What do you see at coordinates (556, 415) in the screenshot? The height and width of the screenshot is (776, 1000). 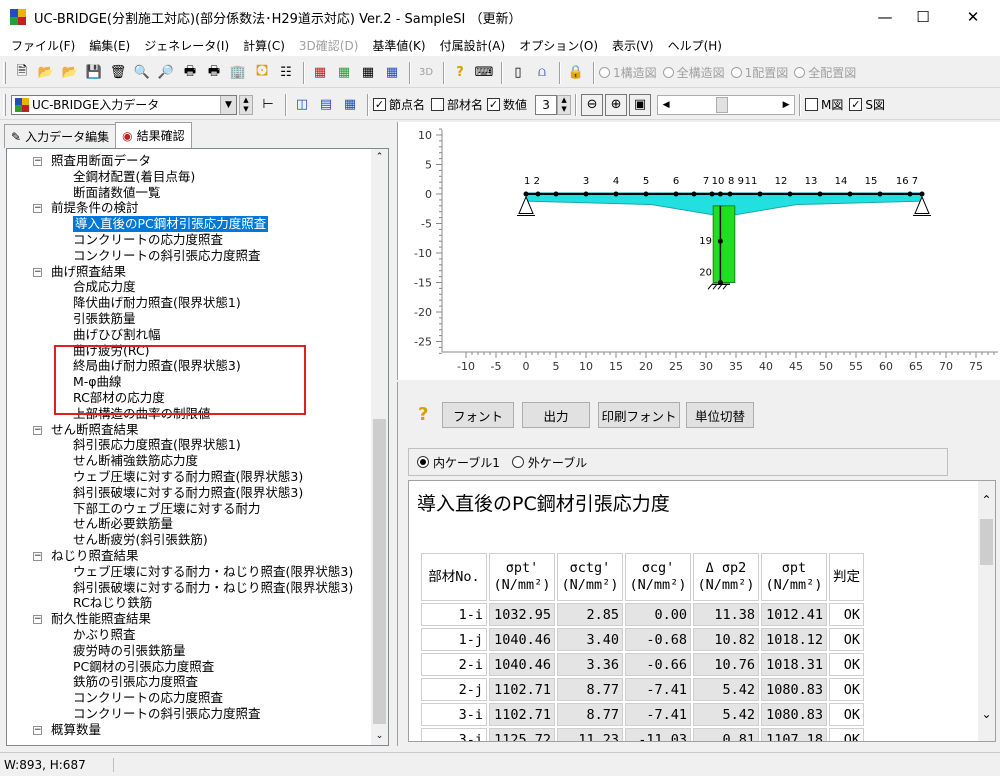 I see `output-button: 出力` at bounding box center [556, 415].